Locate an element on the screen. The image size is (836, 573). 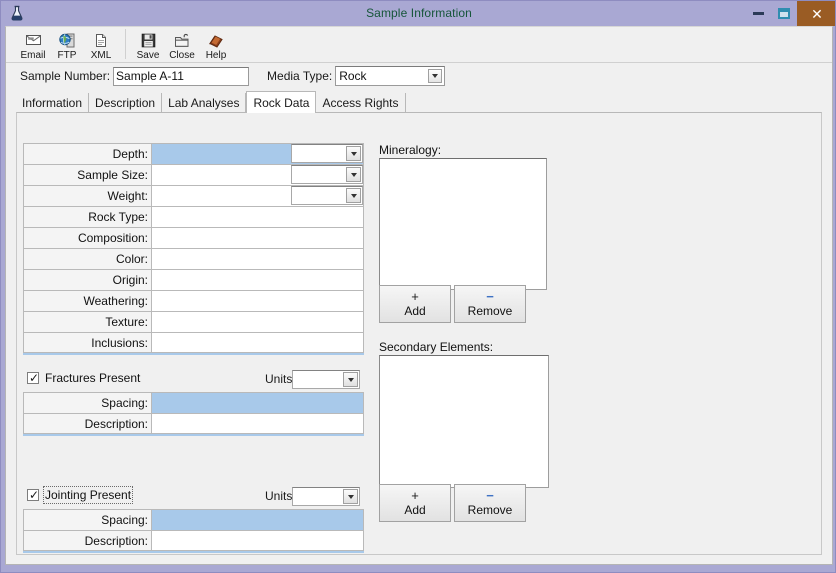
row-value-color is located at coordinates (257, 259).